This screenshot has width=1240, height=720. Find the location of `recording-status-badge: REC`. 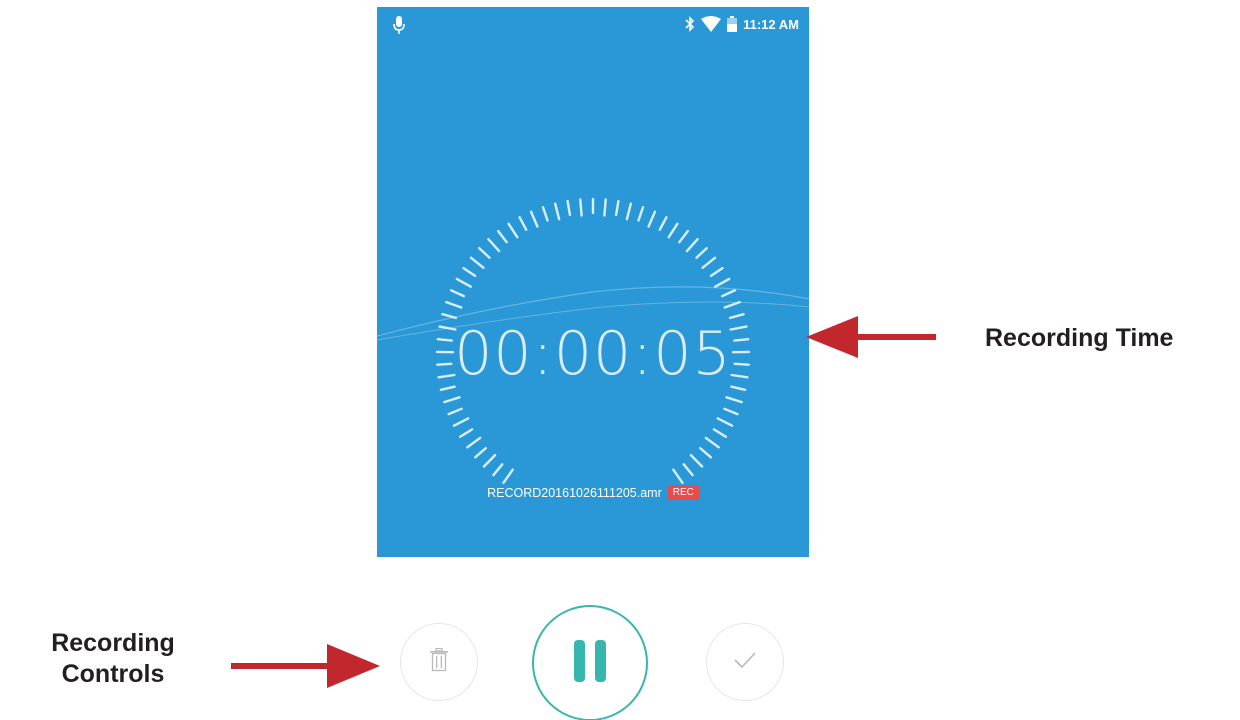

recording-status-badge: REC is located at coordinates (683, 492).